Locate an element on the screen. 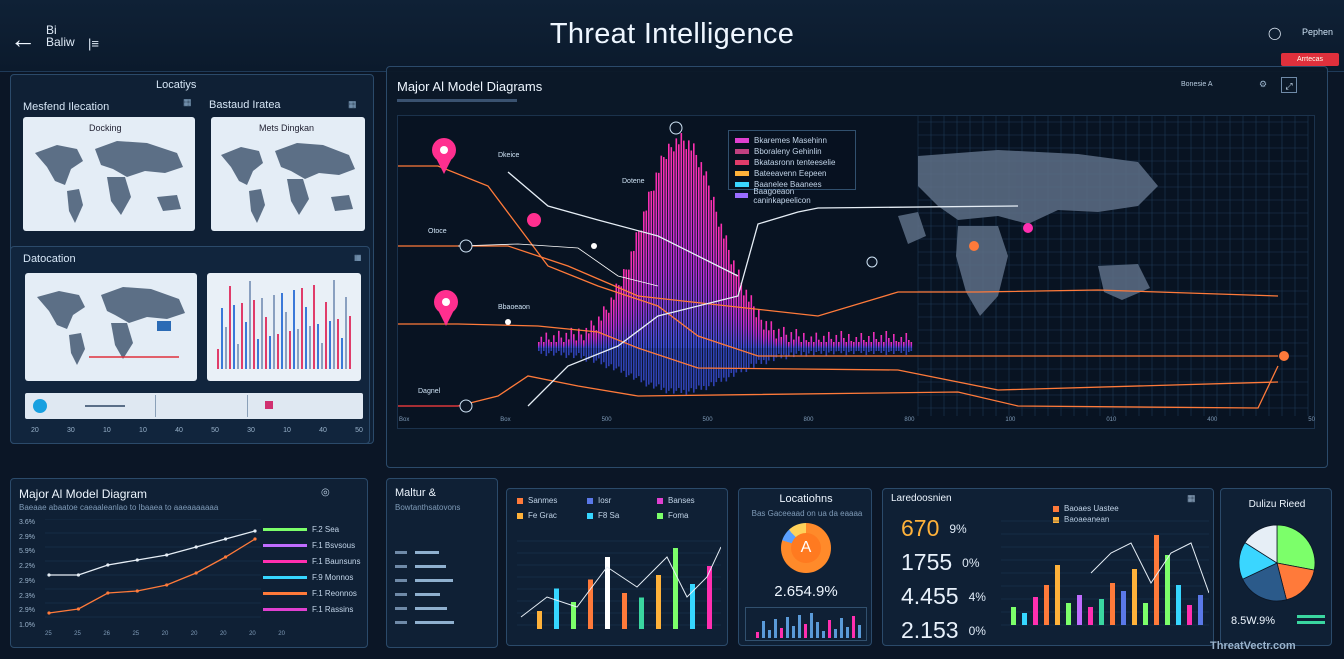 The width and height of the screenshot is (1344, 659). location-map-card-1: Docking is located at coordinates (109, 174).